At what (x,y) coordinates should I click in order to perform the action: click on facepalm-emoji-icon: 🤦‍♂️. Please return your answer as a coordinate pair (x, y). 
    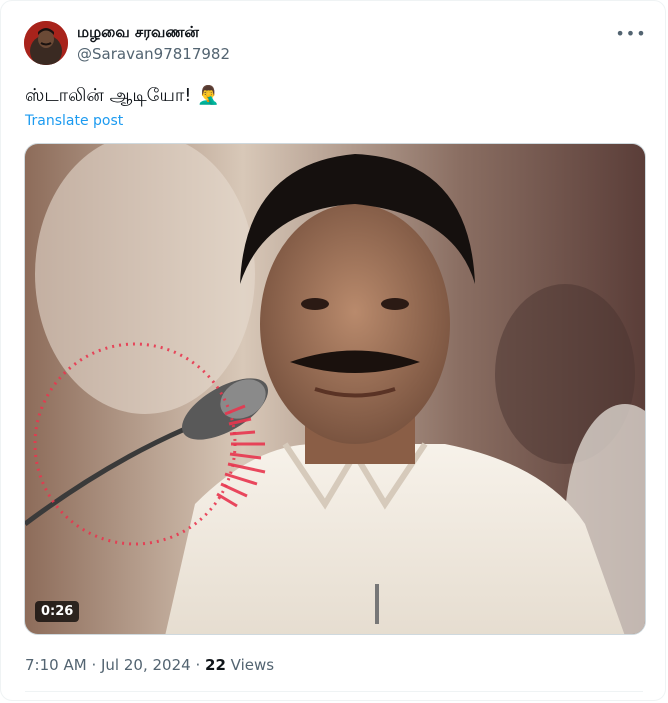
    Looking at the image, I should click on (208, 95).